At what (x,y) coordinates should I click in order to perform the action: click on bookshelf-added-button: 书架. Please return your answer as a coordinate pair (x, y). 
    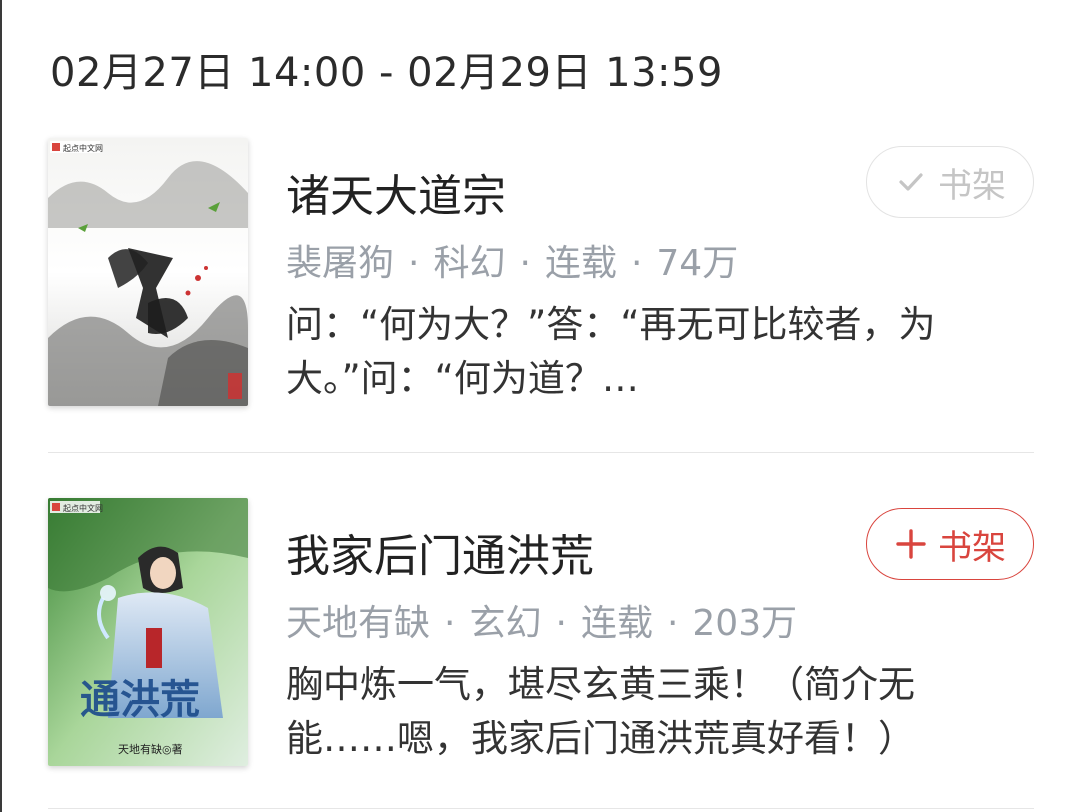
    Looking at the image, I should click on (950, 182).